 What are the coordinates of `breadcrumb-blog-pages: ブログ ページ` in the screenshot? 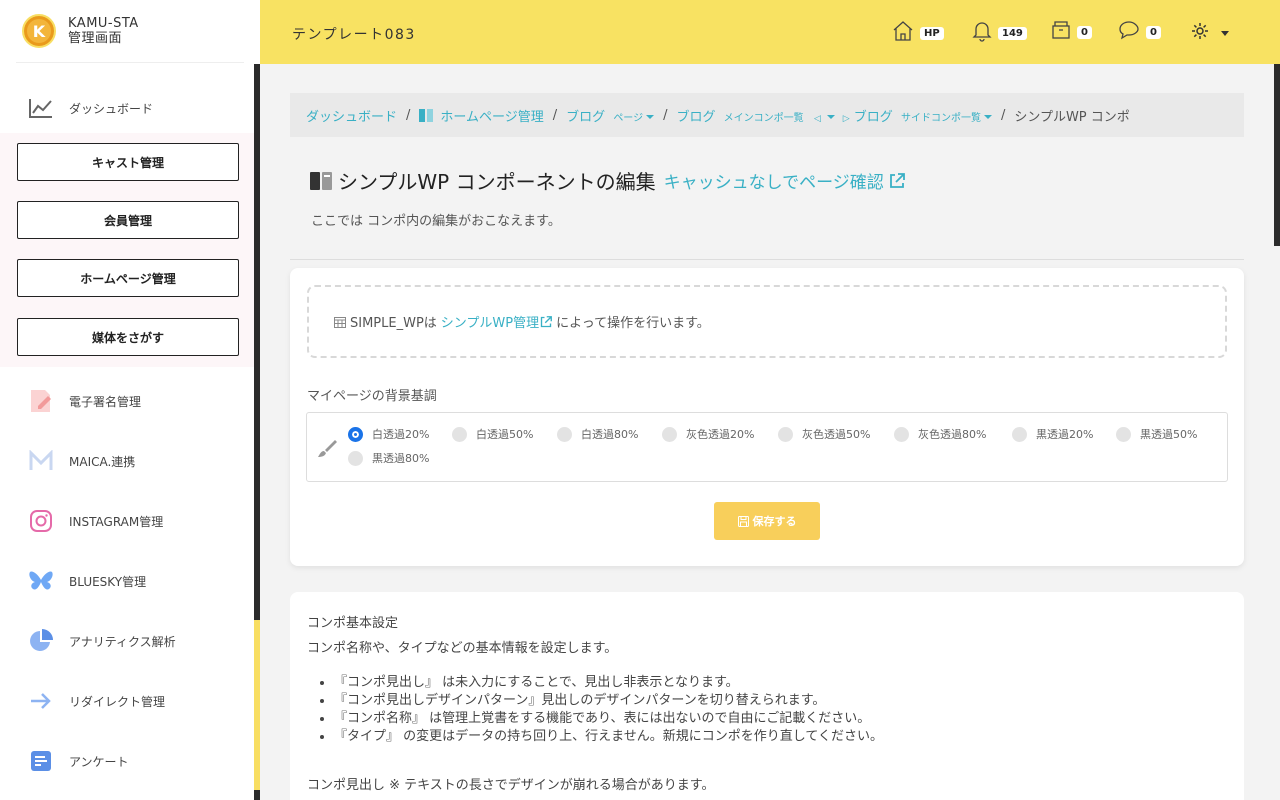 It's located at (610, 115).